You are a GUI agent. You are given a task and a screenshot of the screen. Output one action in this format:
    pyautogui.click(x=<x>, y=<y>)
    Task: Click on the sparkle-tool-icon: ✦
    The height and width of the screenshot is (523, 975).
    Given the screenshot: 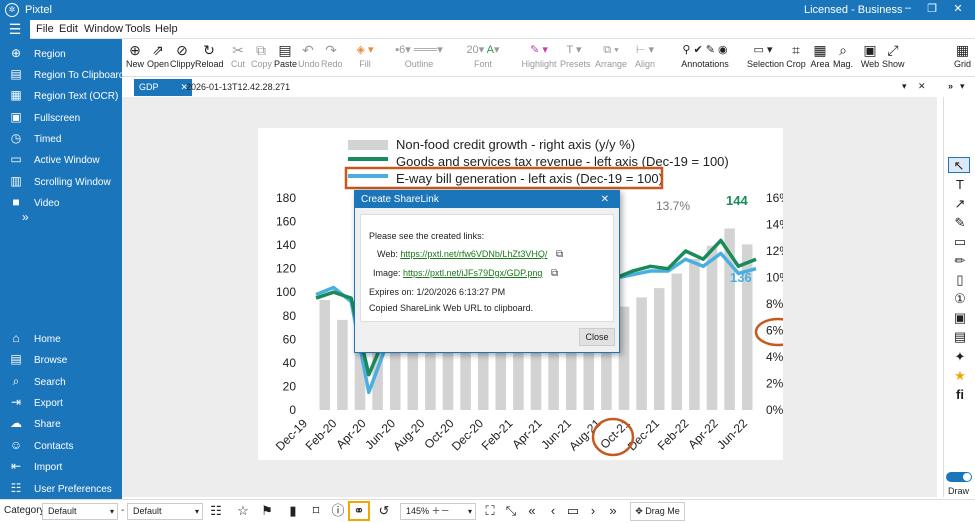 What is the action you would take?
    pyautogui.click(x=960, y=357)
    